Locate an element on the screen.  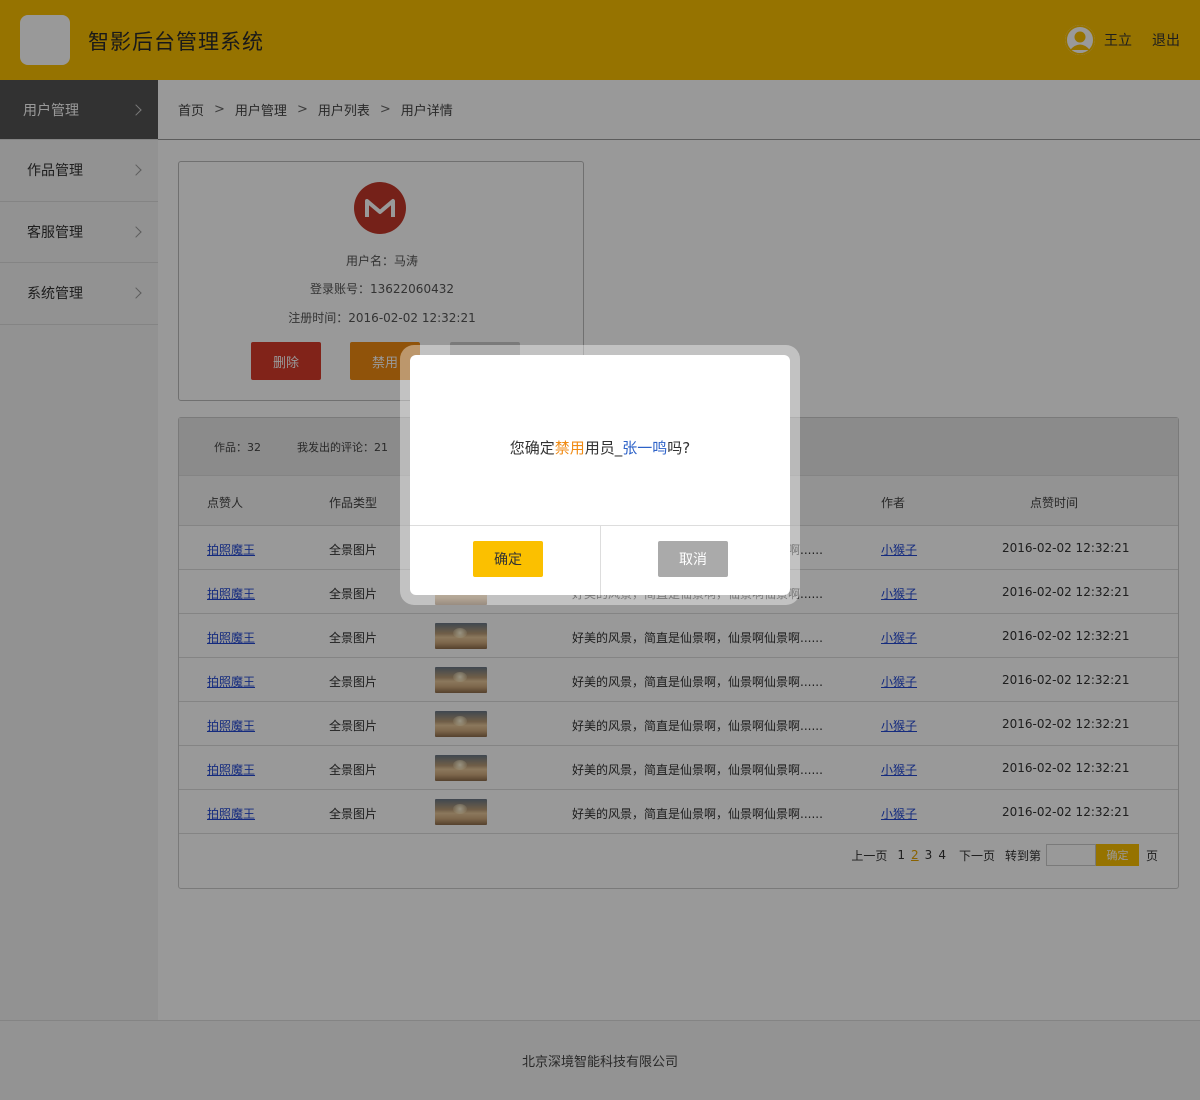
confirm-dialog: 您确定禁用用员_张一鸣吗? 确定 取消 is located at coordinates (600, 475).